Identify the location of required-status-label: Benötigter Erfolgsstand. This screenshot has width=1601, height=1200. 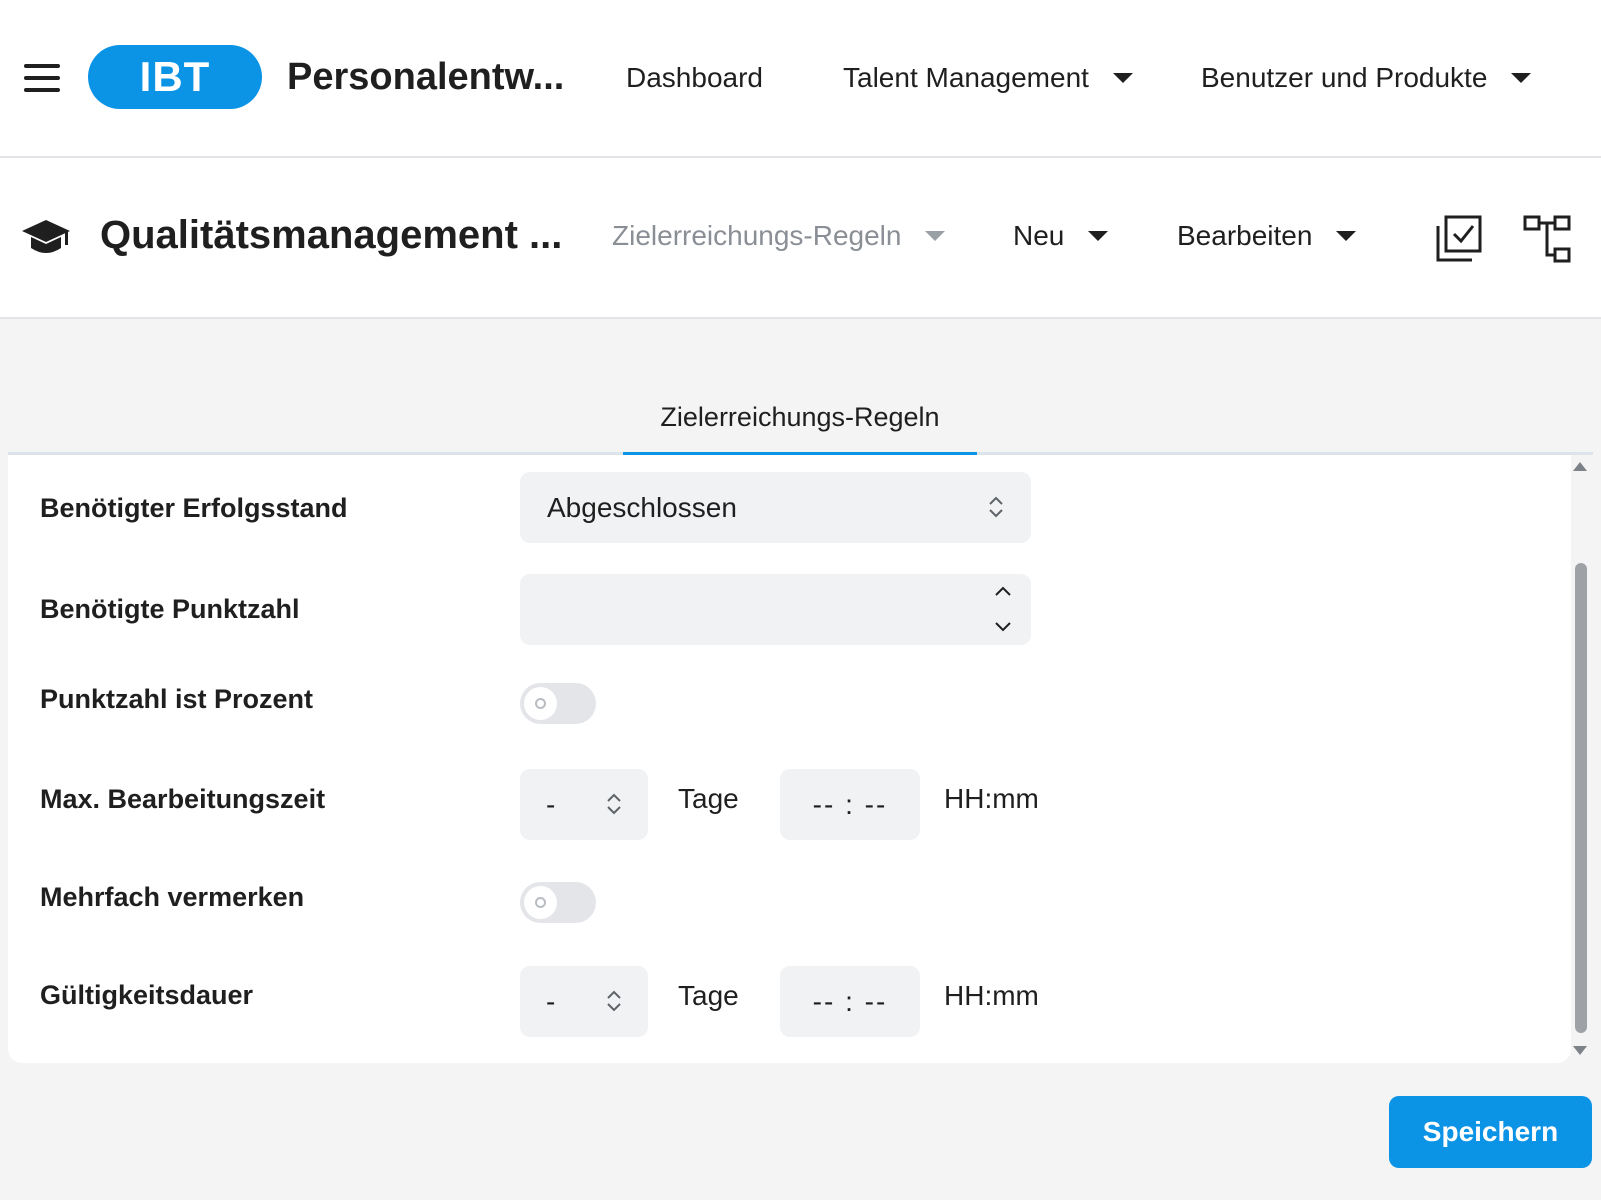
(194, 508).